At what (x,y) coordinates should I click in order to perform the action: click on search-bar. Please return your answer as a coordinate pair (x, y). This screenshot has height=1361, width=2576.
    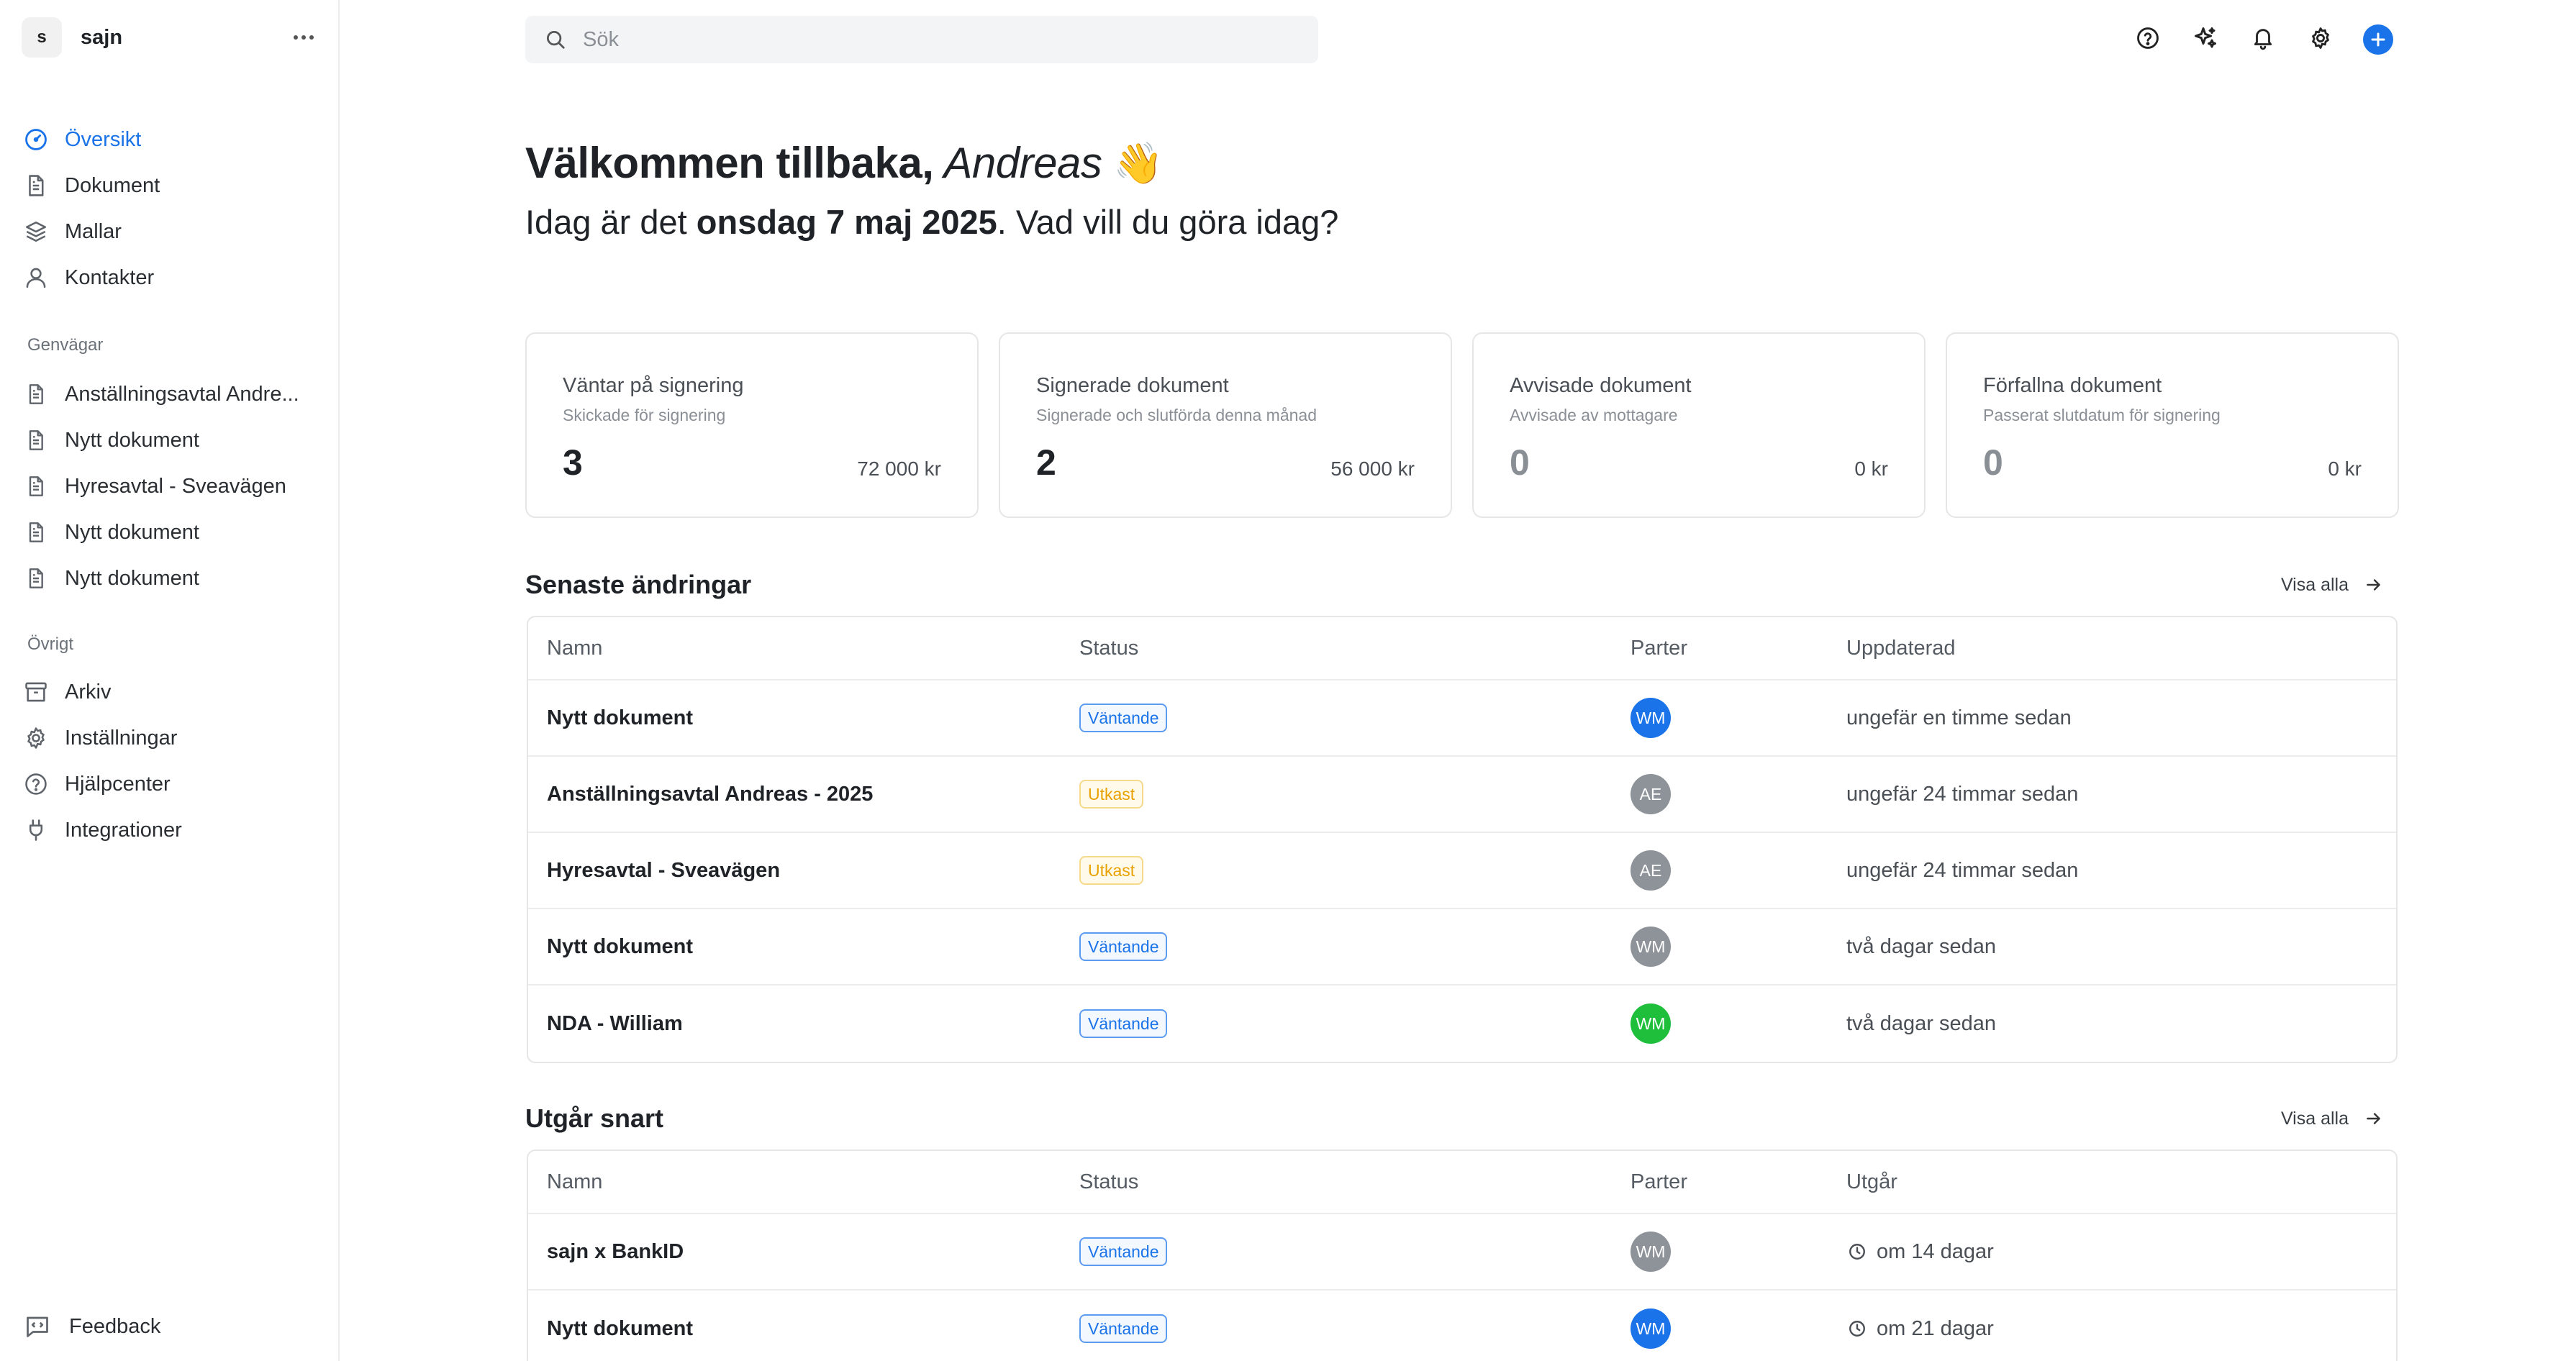
    Looking at the image, I should click on (921, 39).